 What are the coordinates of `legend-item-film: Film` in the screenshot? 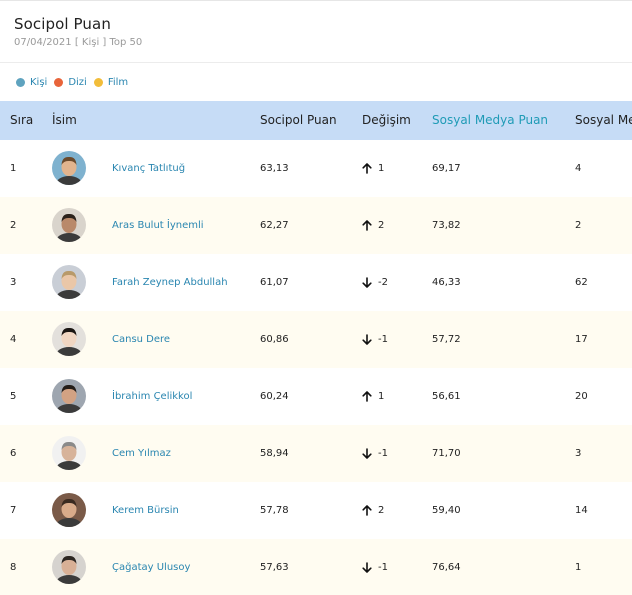 It's located at (111, 82).